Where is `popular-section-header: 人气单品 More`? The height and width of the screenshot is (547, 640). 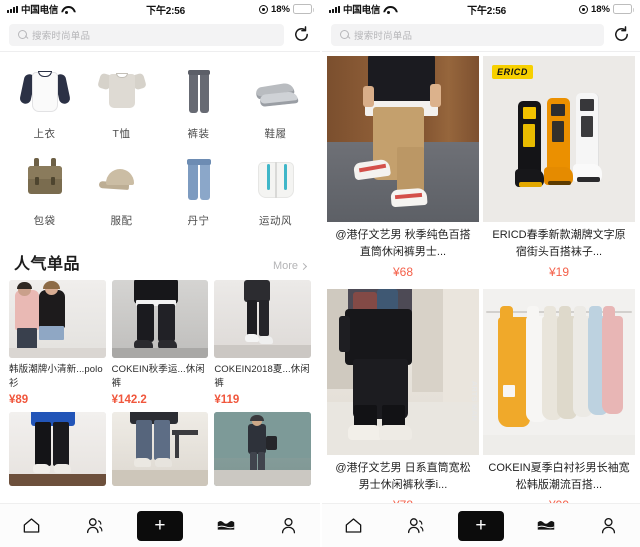
popular-section-header: 人气单品 More is located at coordinates (160, 258).